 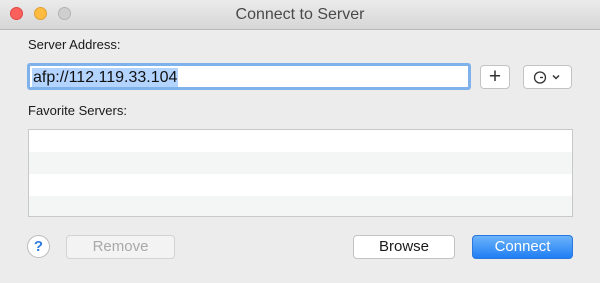 I want to click on title-bar: Connect to Server, so click(x=300, y=15).